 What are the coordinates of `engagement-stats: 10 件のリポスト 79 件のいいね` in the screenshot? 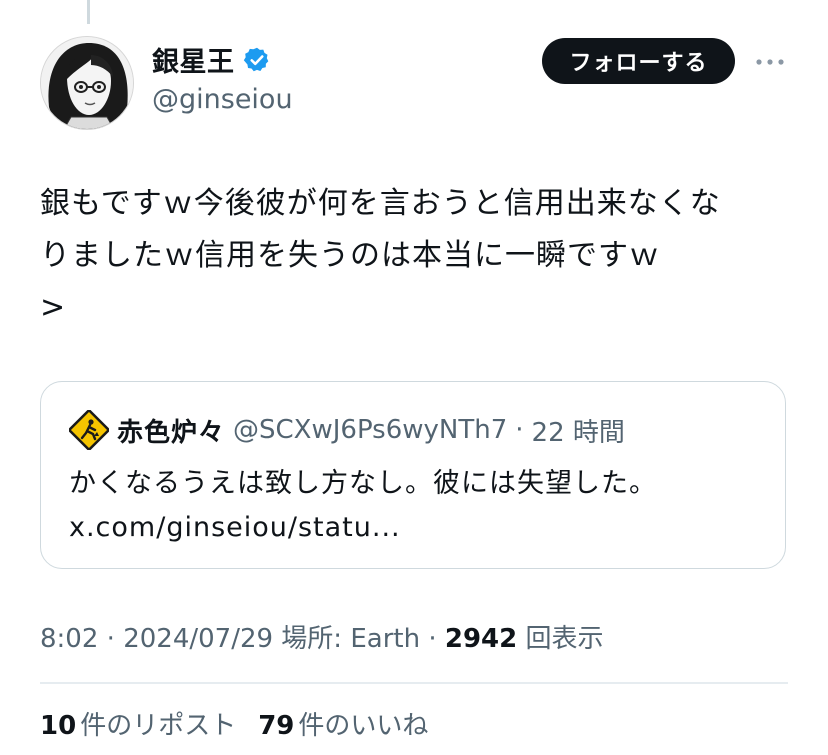 It's located at (234, 723).